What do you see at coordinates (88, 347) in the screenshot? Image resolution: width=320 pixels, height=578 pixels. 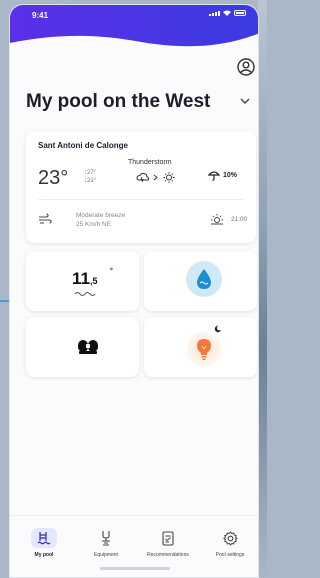 I see `pump-icon` at bounding box center [88, 347].